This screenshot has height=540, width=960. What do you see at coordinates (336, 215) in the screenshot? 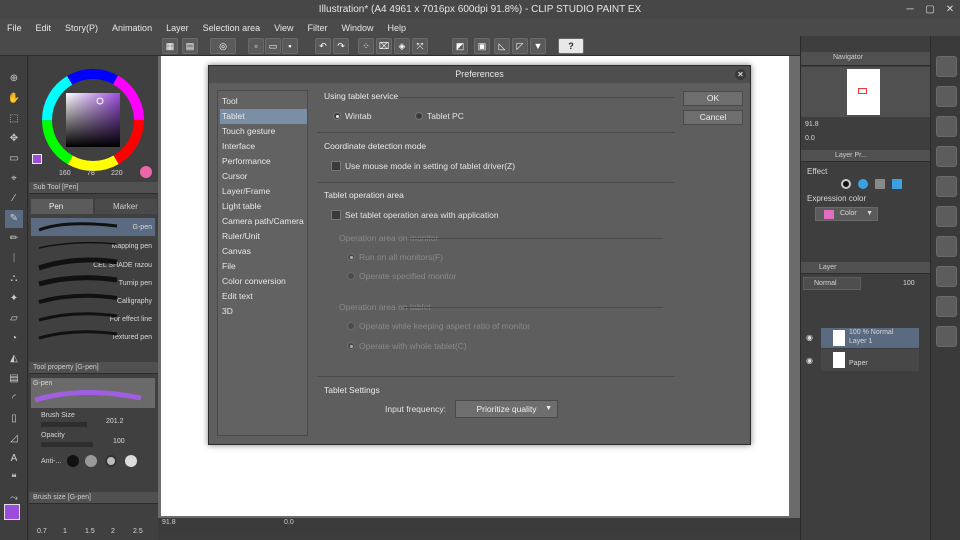
I see `set-area-checkbox` at bounding box center [336, 215].